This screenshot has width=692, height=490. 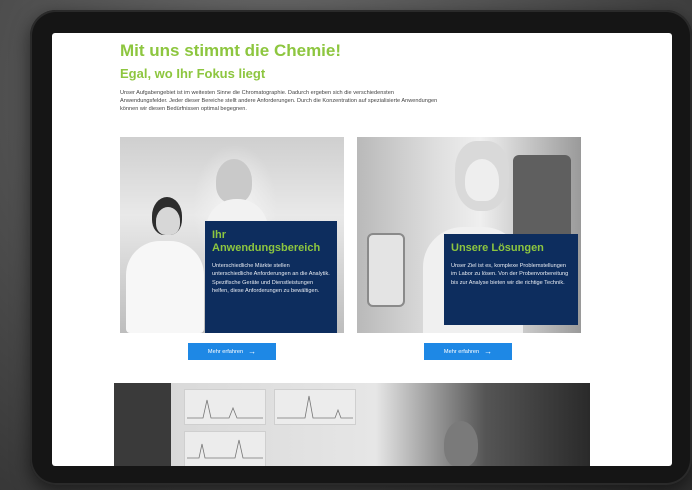 What do you see at coordinates (193, 73) in the screenshot?
I see `page-subheadline: Egal, wo Ihr Fokus liegt` at bounding box center [193, 73].